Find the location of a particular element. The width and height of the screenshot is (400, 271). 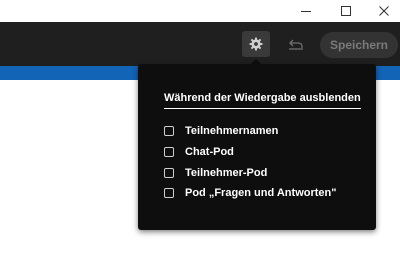

option-label: Teilnehmer-Pod is located at coordinates (226, 173).